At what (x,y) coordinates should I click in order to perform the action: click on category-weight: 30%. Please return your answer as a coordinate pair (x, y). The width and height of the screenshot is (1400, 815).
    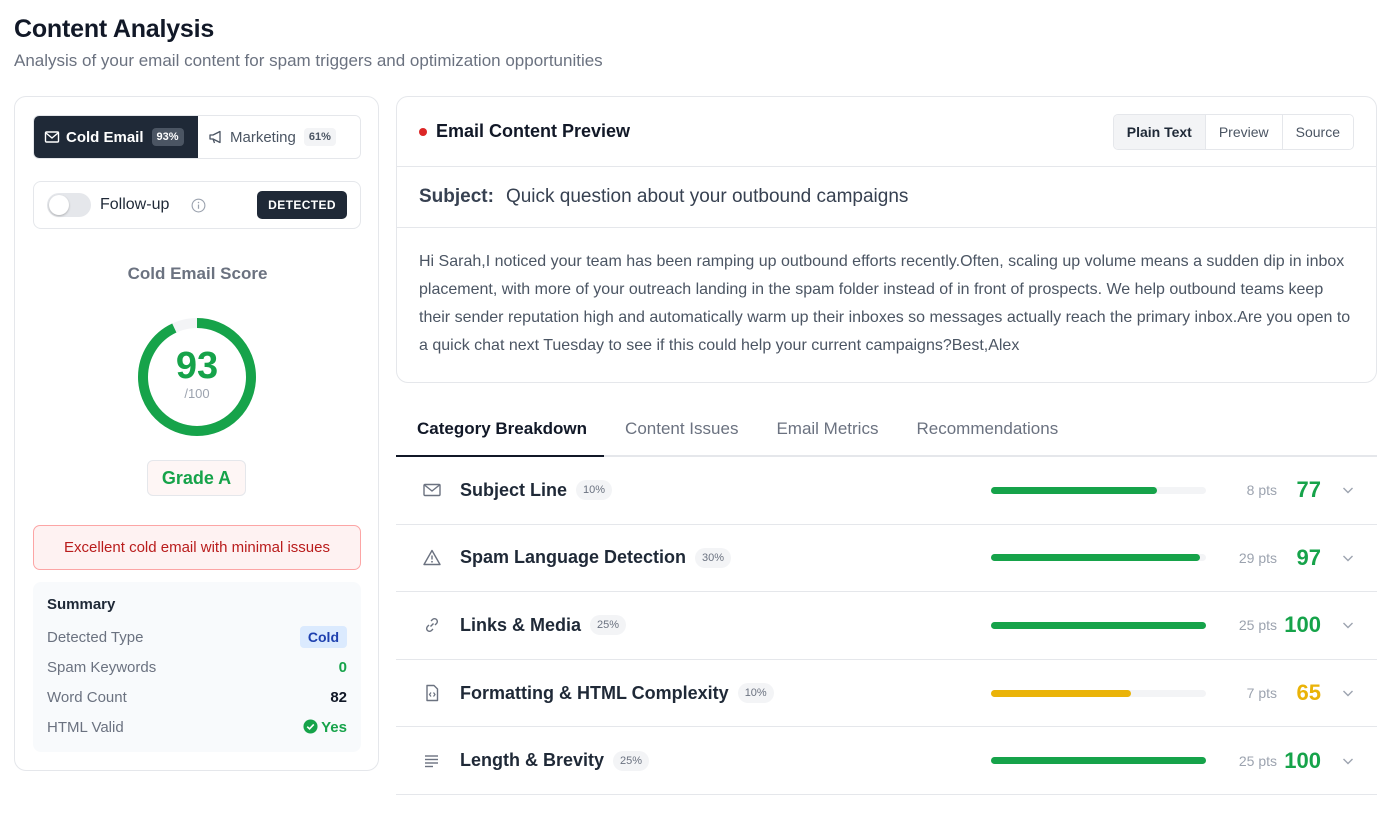
    Looking at the image, I should click on (713, 557).